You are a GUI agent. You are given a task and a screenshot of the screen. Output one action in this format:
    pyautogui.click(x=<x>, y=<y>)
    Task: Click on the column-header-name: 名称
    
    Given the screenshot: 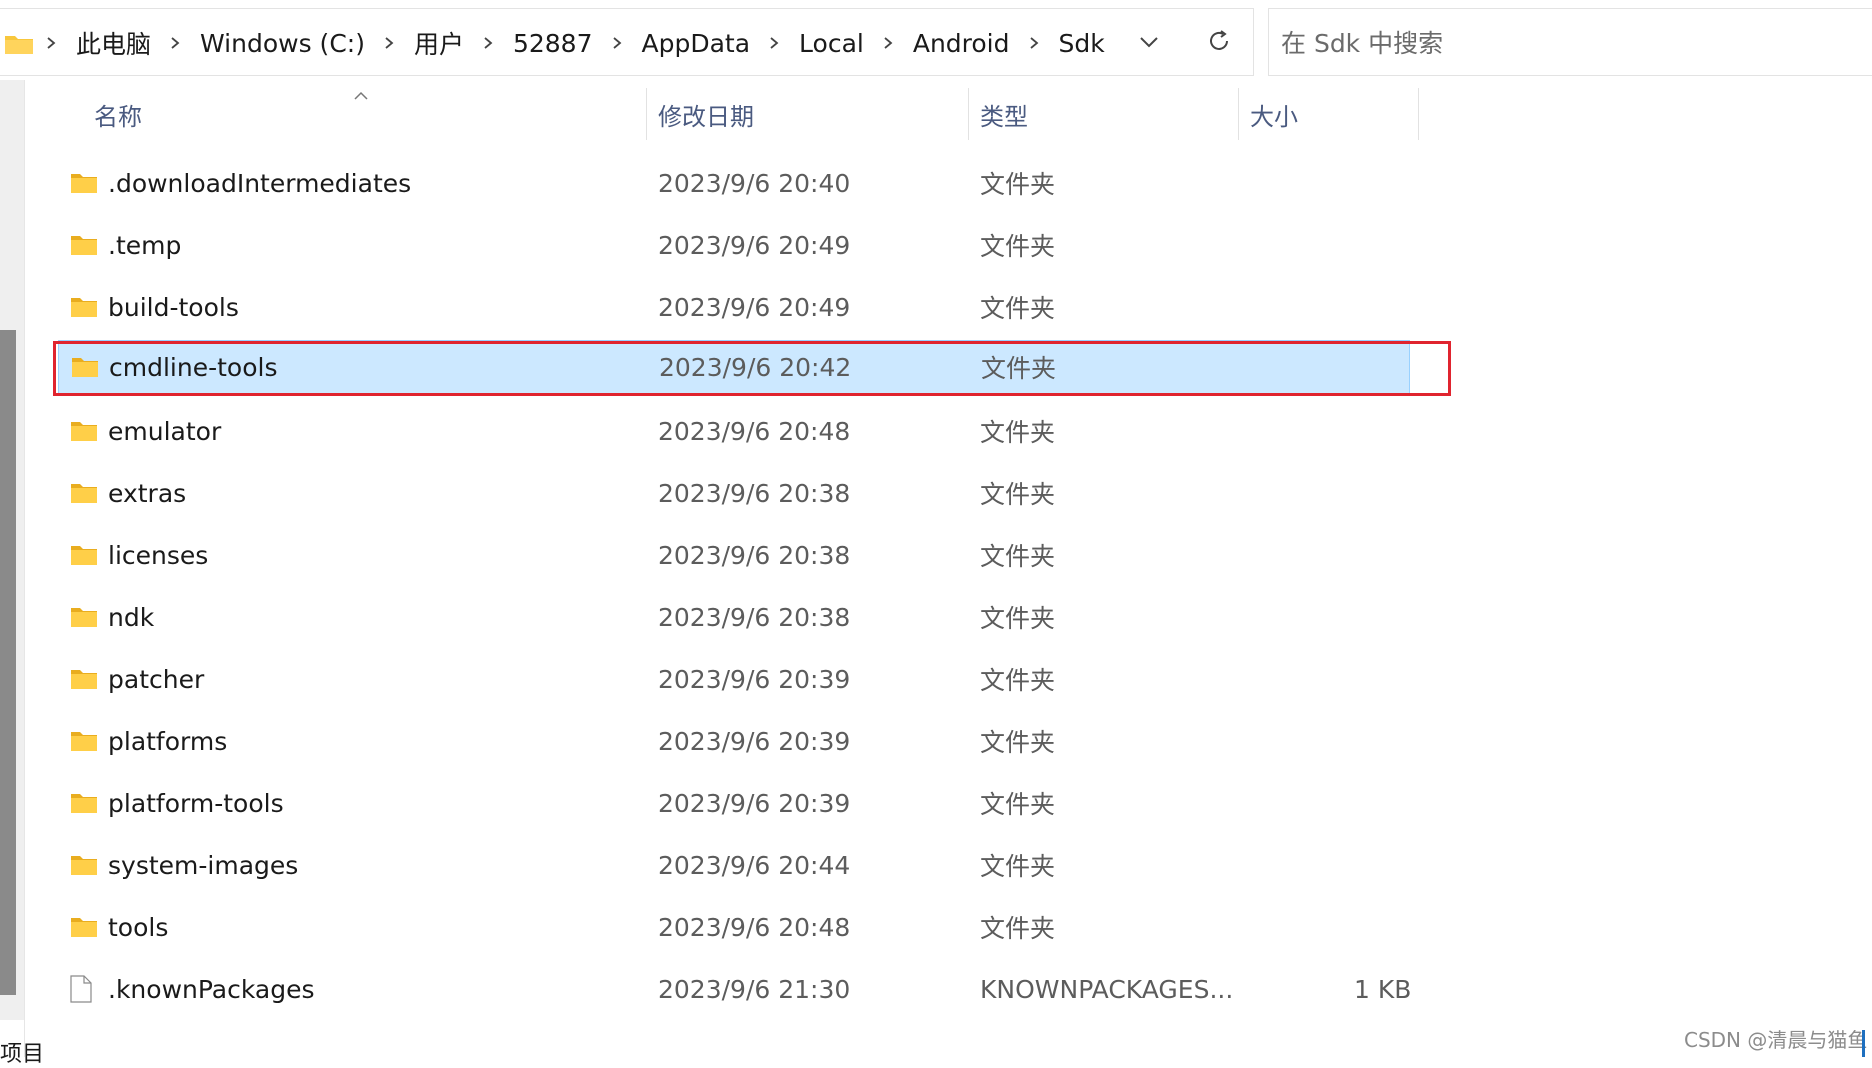 What is the action you would take?
    pyautogui.click(x=118, y=114)
    